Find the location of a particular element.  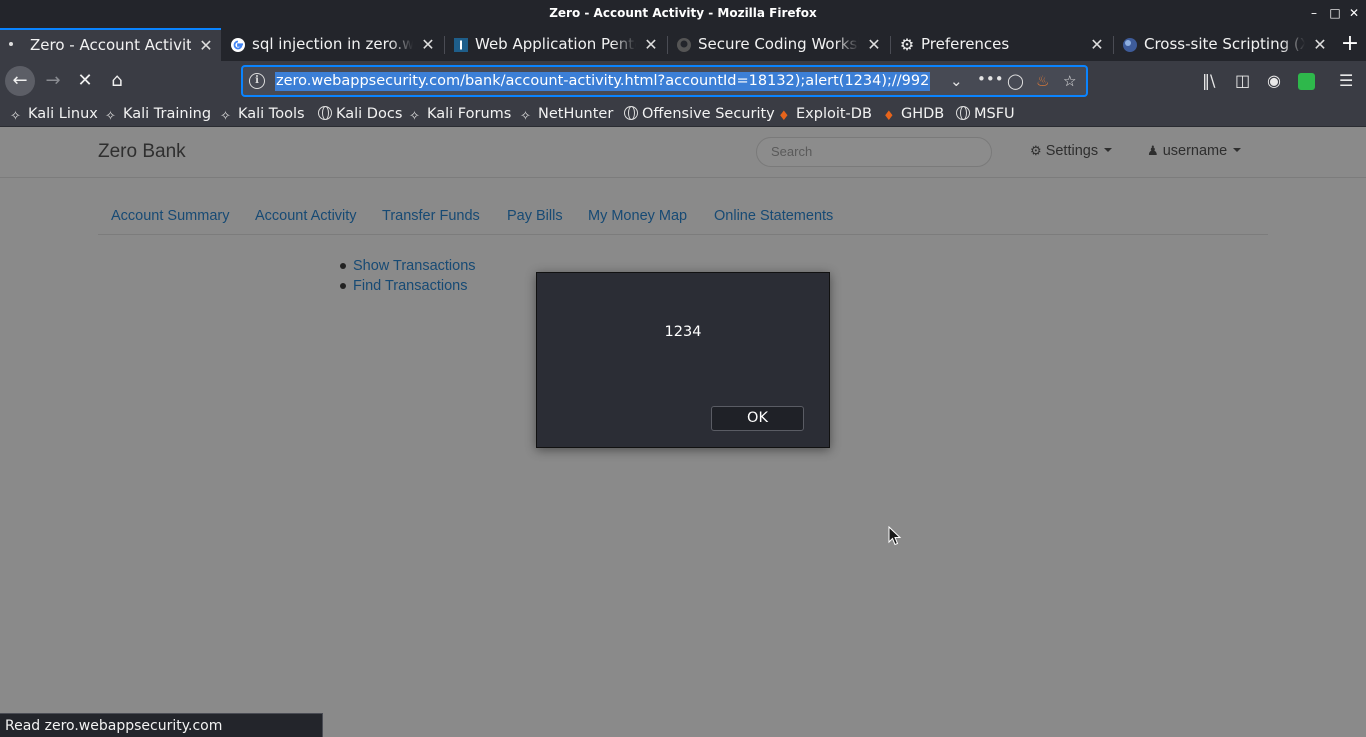

chevron-down-icon: ⌄ is located at coordinates (956, 81).